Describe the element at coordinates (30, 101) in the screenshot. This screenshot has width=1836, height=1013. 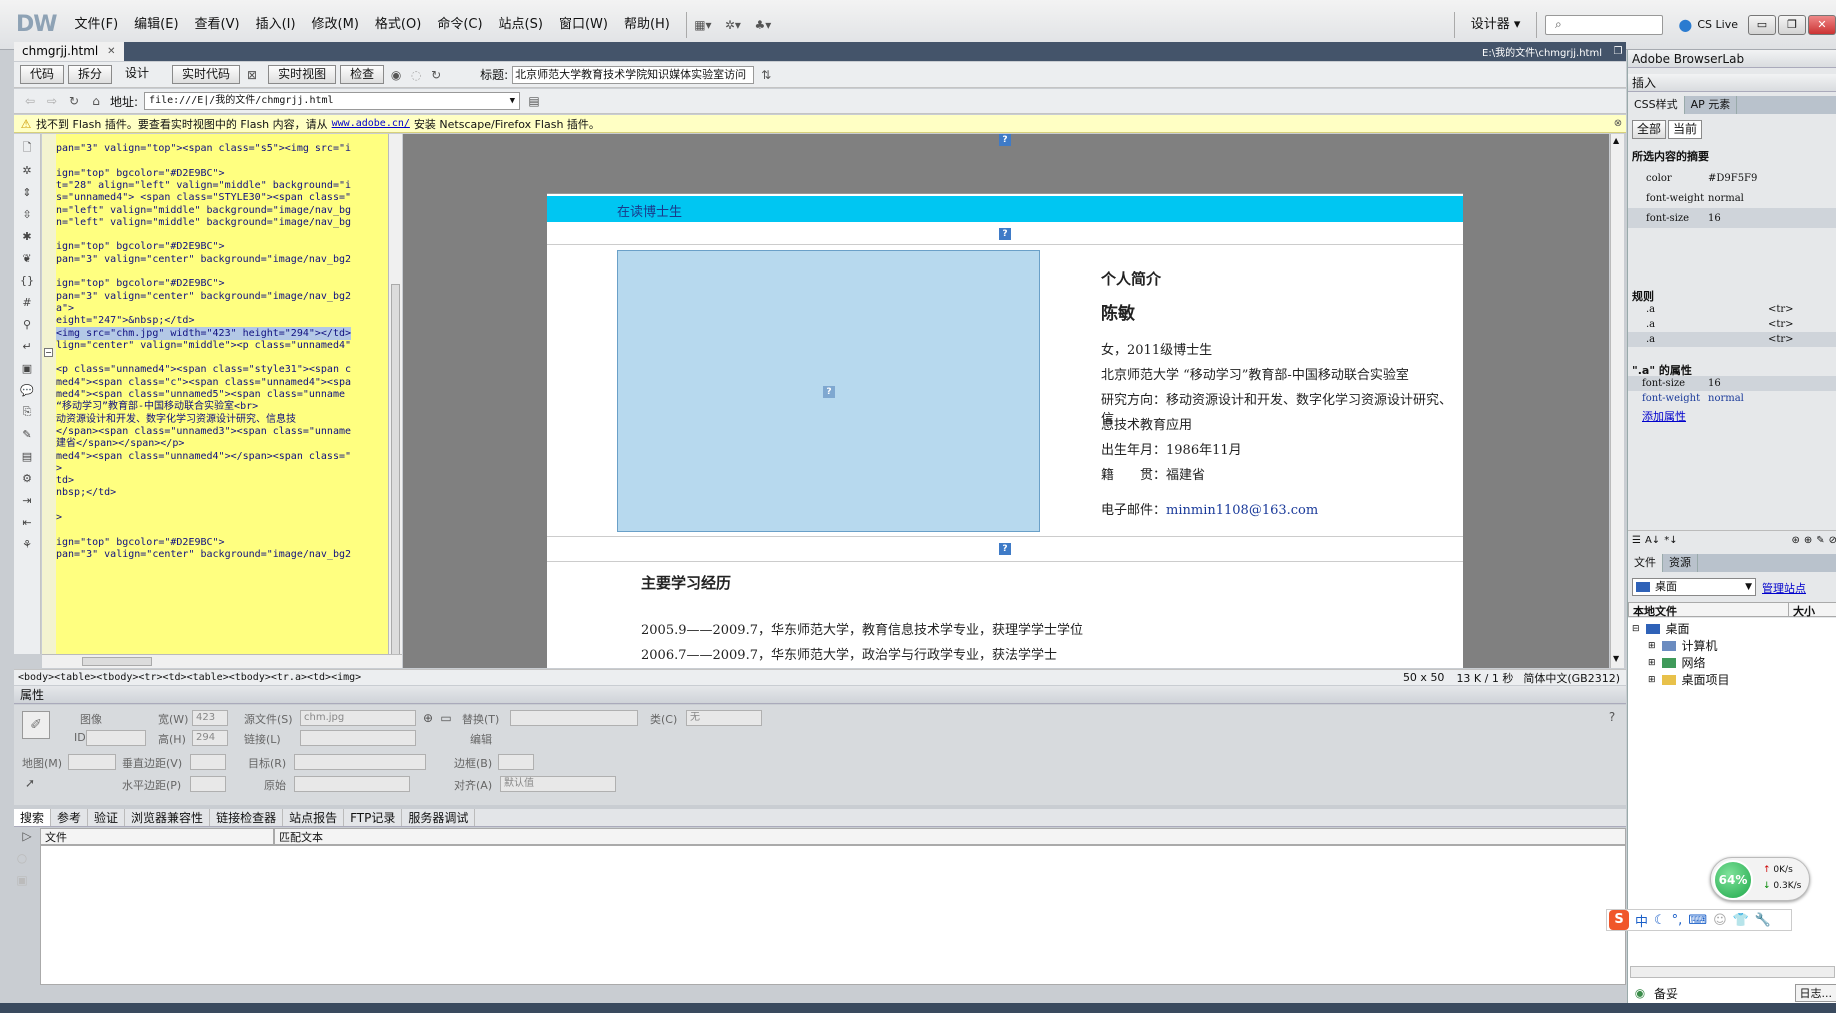
I see `back-icon: ⇦` at that location.